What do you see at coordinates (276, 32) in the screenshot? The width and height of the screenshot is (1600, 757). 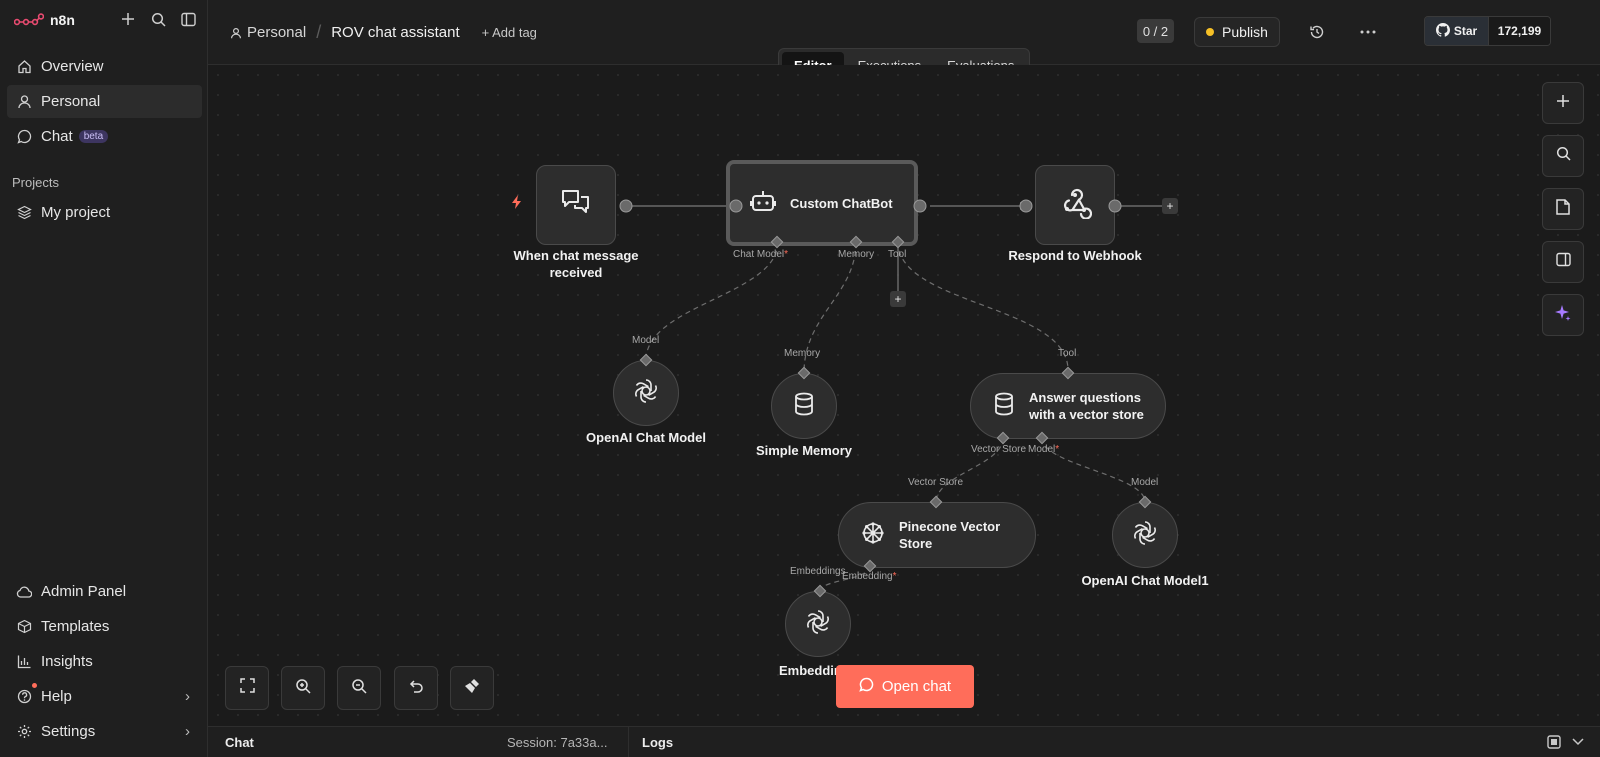 I see `breadcrumb-owner: Personal` at bounding box center [276, 32].